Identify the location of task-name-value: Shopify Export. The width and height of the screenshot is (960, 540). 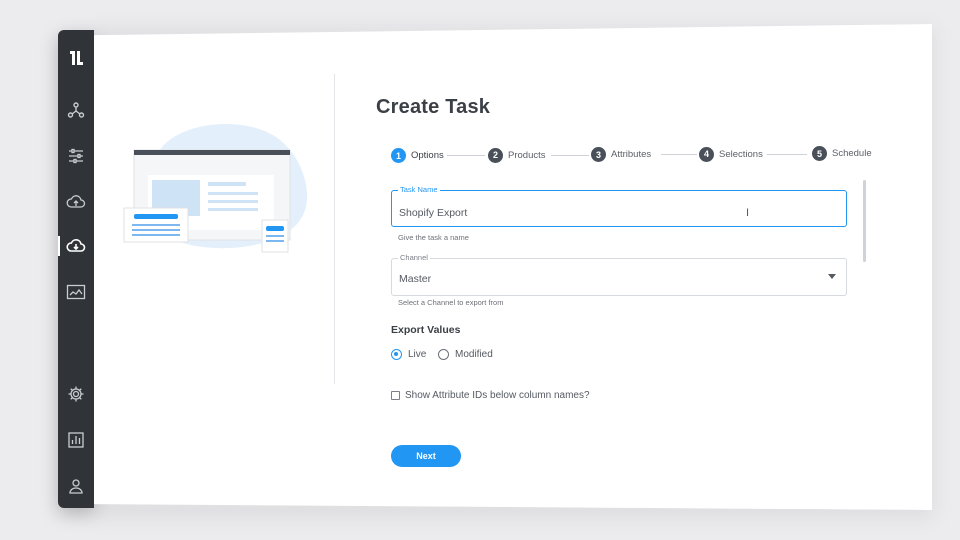
(433, 213).